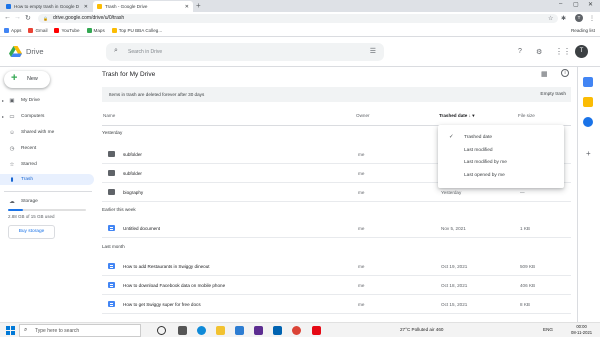  Describe the element at coordinates (576, 4) in the screenshot. I see `maximize-icon: ▢` at that location.